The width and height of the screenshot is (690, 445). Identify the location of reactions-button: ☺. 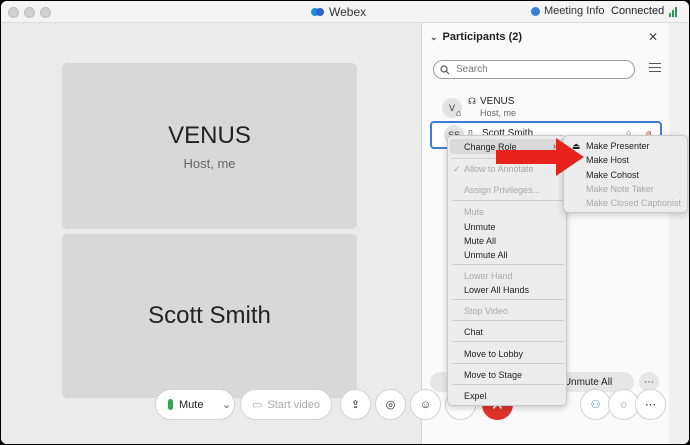
(425, 404).